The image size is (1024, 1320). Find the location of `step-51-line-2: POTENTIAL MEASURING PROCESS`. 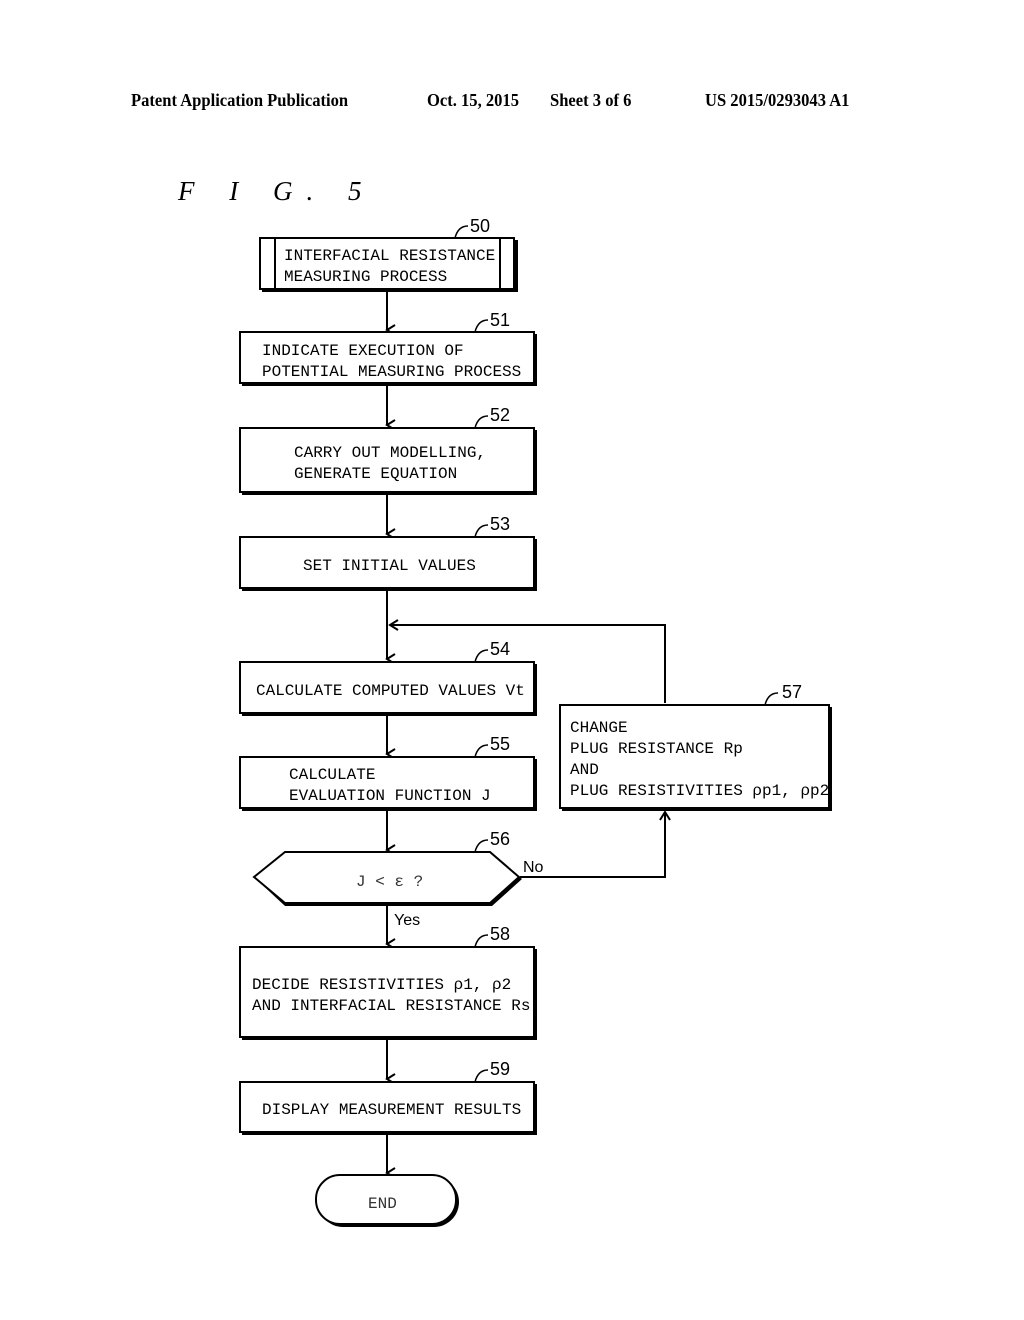

step-51-line-2: POTENTIAL MEASURING PROCESS is located at coordinates (391, 372).